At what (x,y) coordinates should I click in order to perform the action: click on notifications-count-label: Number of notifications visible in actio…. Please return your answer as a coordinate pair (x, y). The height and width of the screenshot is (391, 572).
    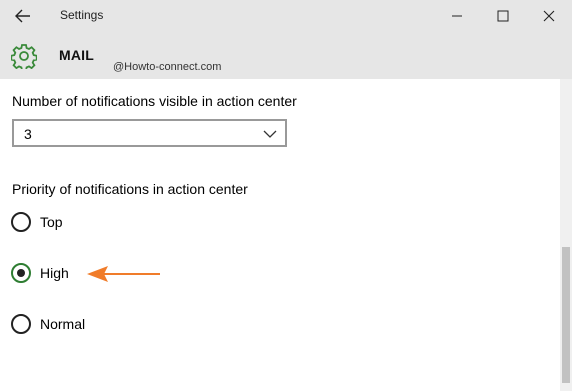
    Looking at the image, I should click on (154, 101).